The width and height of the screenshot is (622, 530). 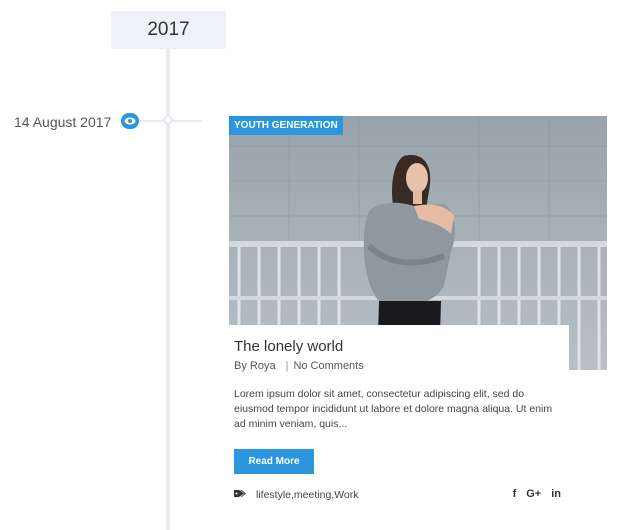 What do you see at coordinates (533, 494) in the screenshot?
I see `googleplus-icon: G+` at bounding box center [533, 494].